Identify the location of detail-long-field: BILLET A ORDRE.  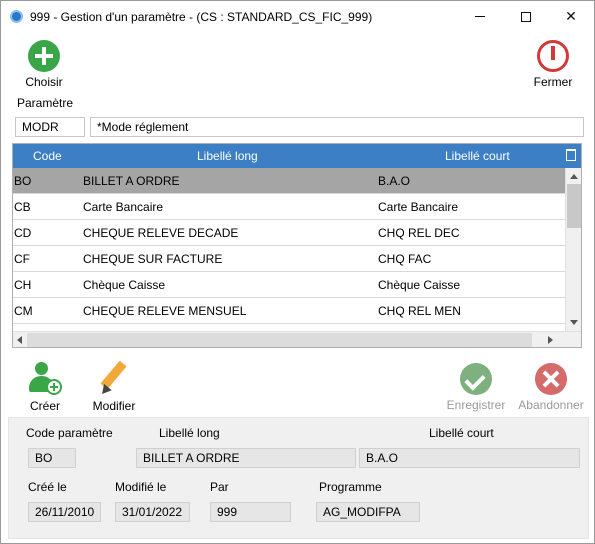
(246, 458).